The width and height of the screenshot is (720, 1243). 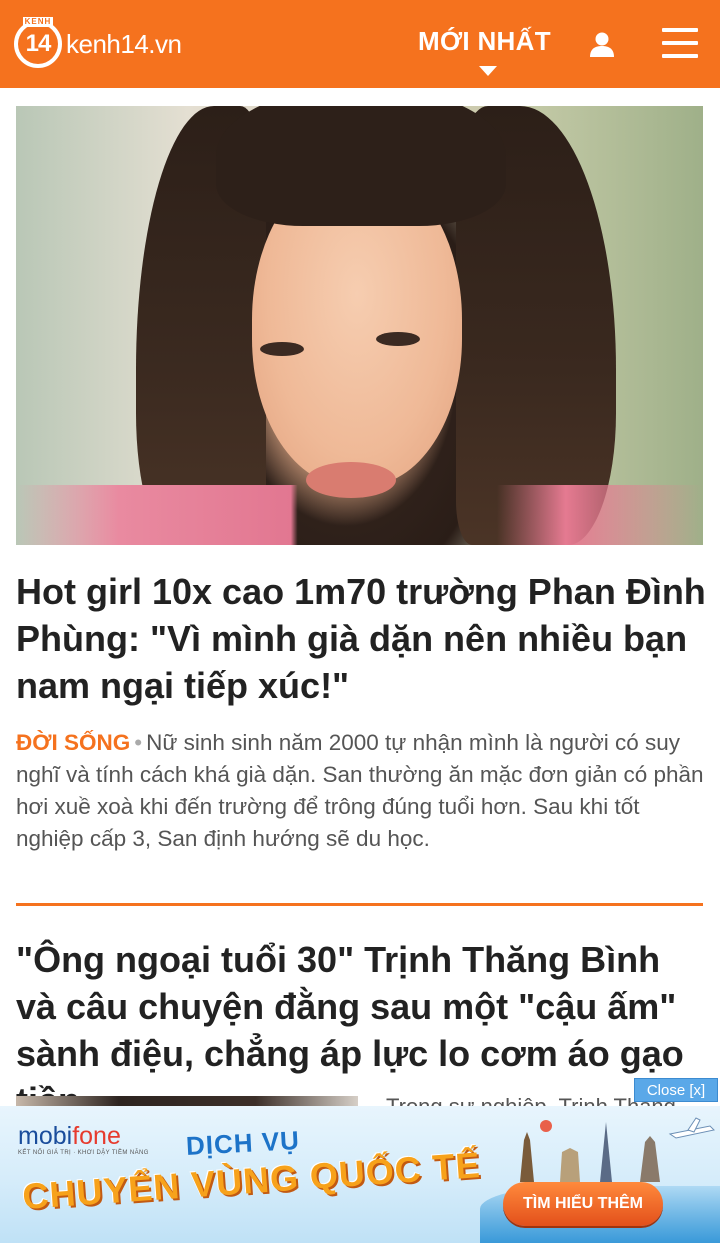 What do you see at coordinates (360, 44) in the screenshot?
I see `top-header: KENH 14 kenh14.vn MỚI NHẤT` at bounding box center [360, 44].